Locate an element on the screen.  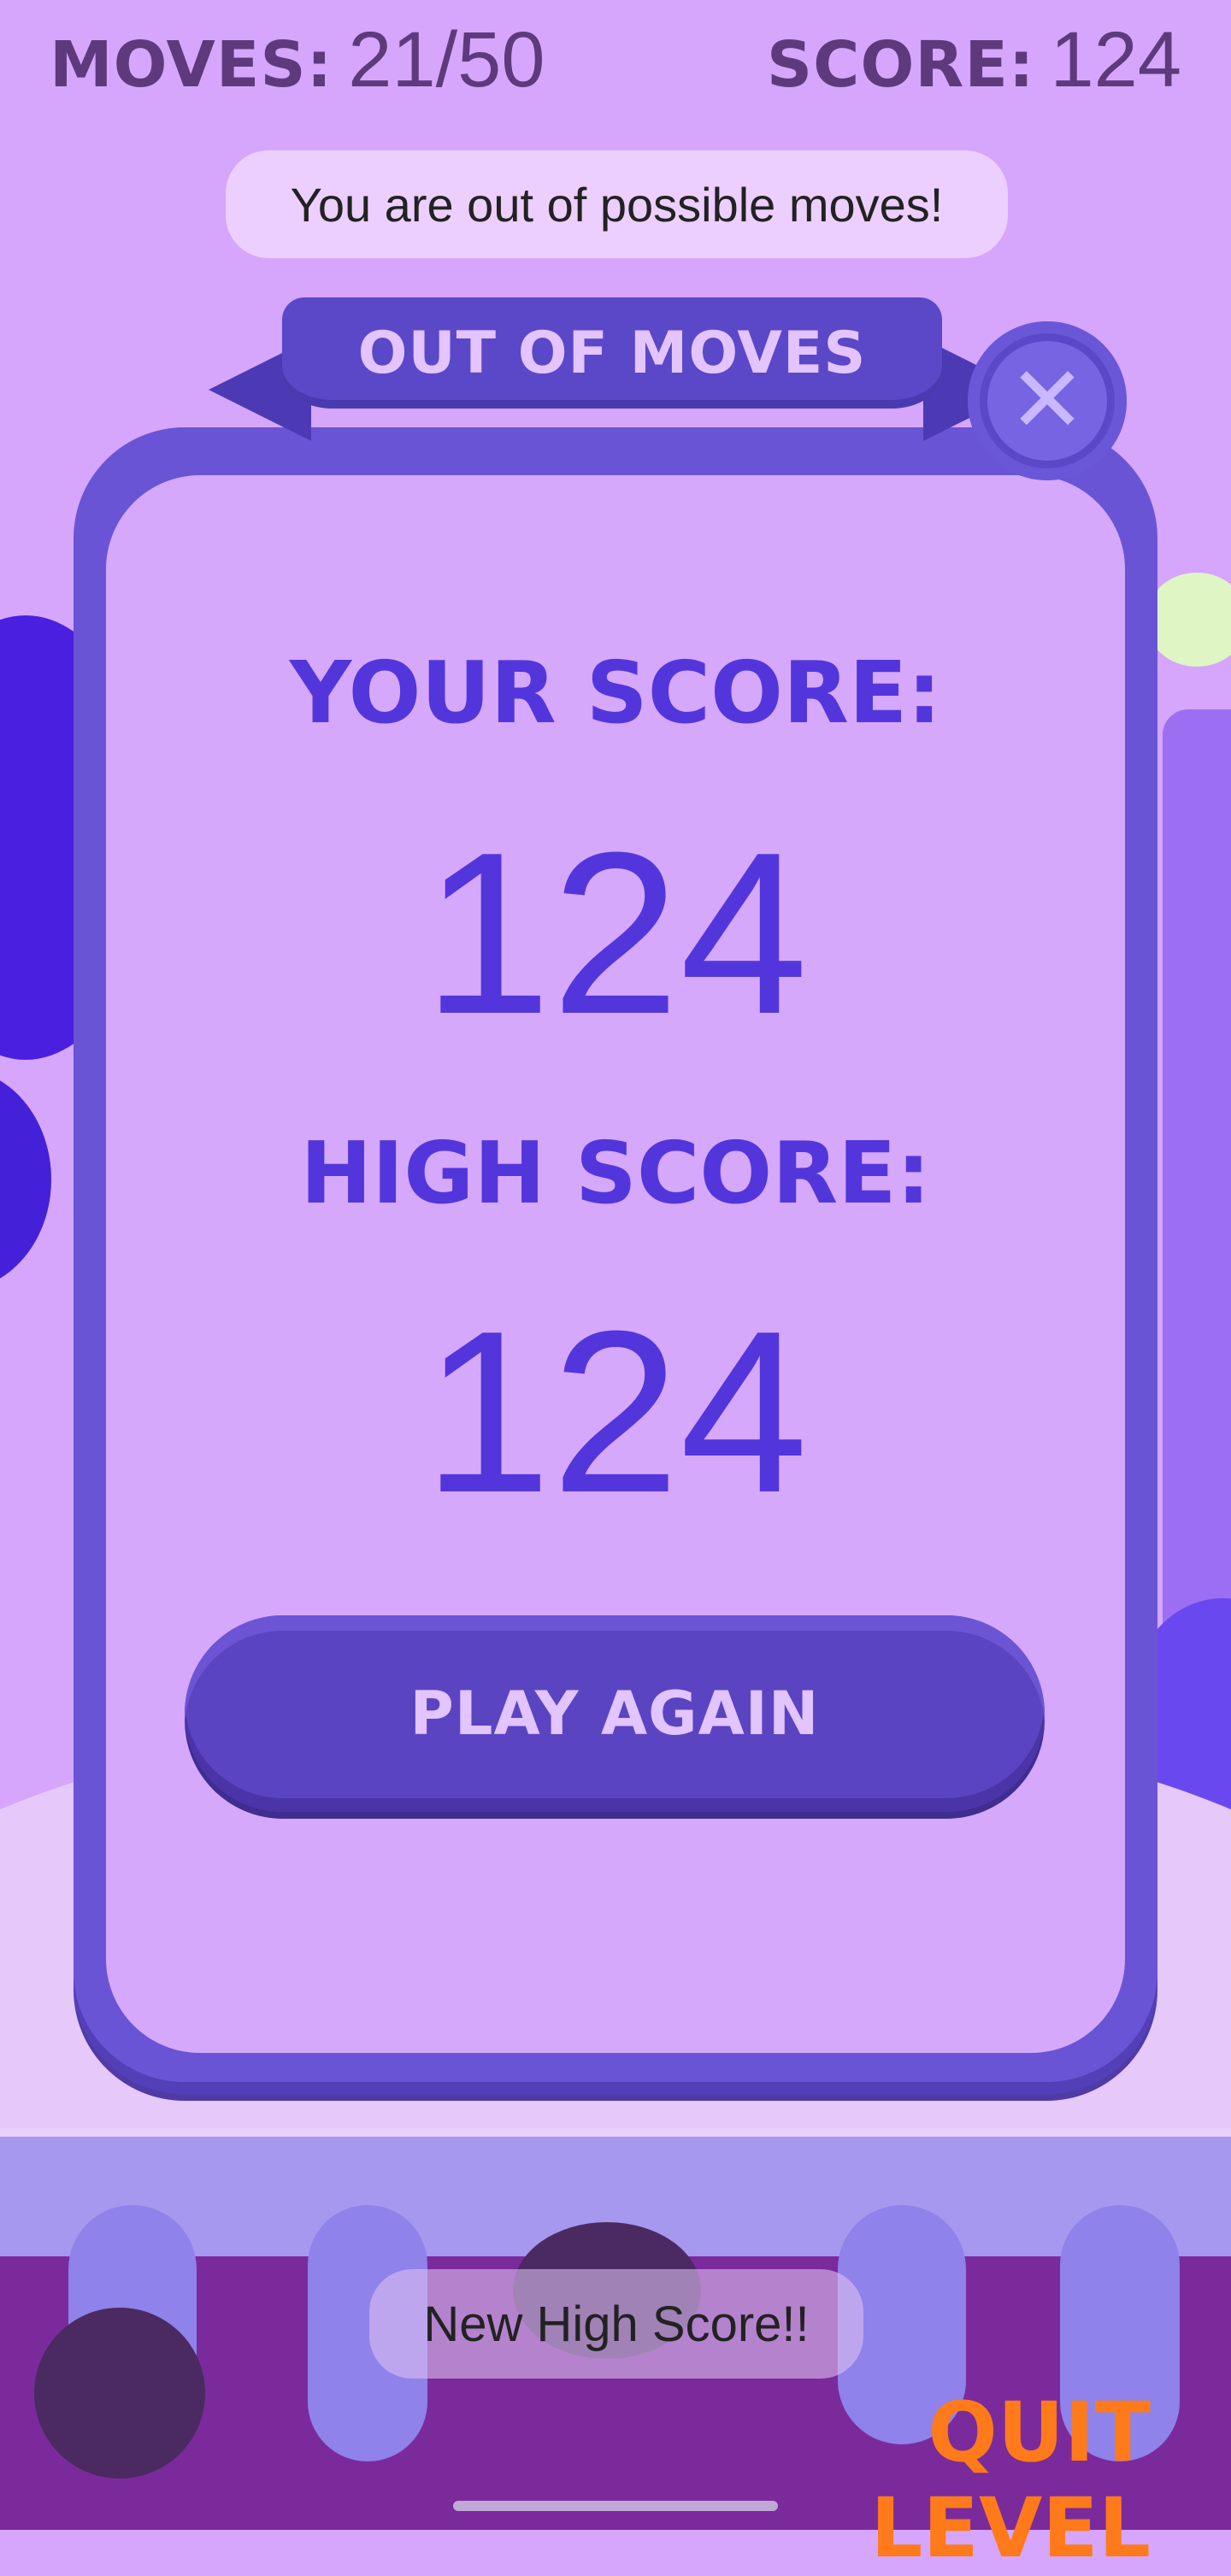
purple-block-right is located at coordinates (1197, 1213).